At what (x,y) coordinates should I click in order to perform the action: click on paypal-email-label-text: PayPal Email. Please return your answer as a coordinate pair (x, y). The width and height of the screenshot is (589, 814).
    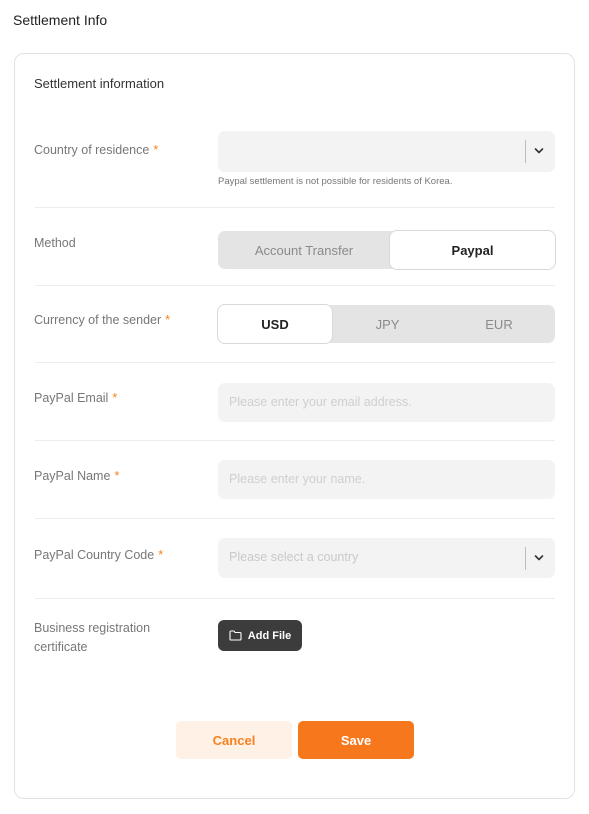
    Looking at the image, I should click on (71, 398).